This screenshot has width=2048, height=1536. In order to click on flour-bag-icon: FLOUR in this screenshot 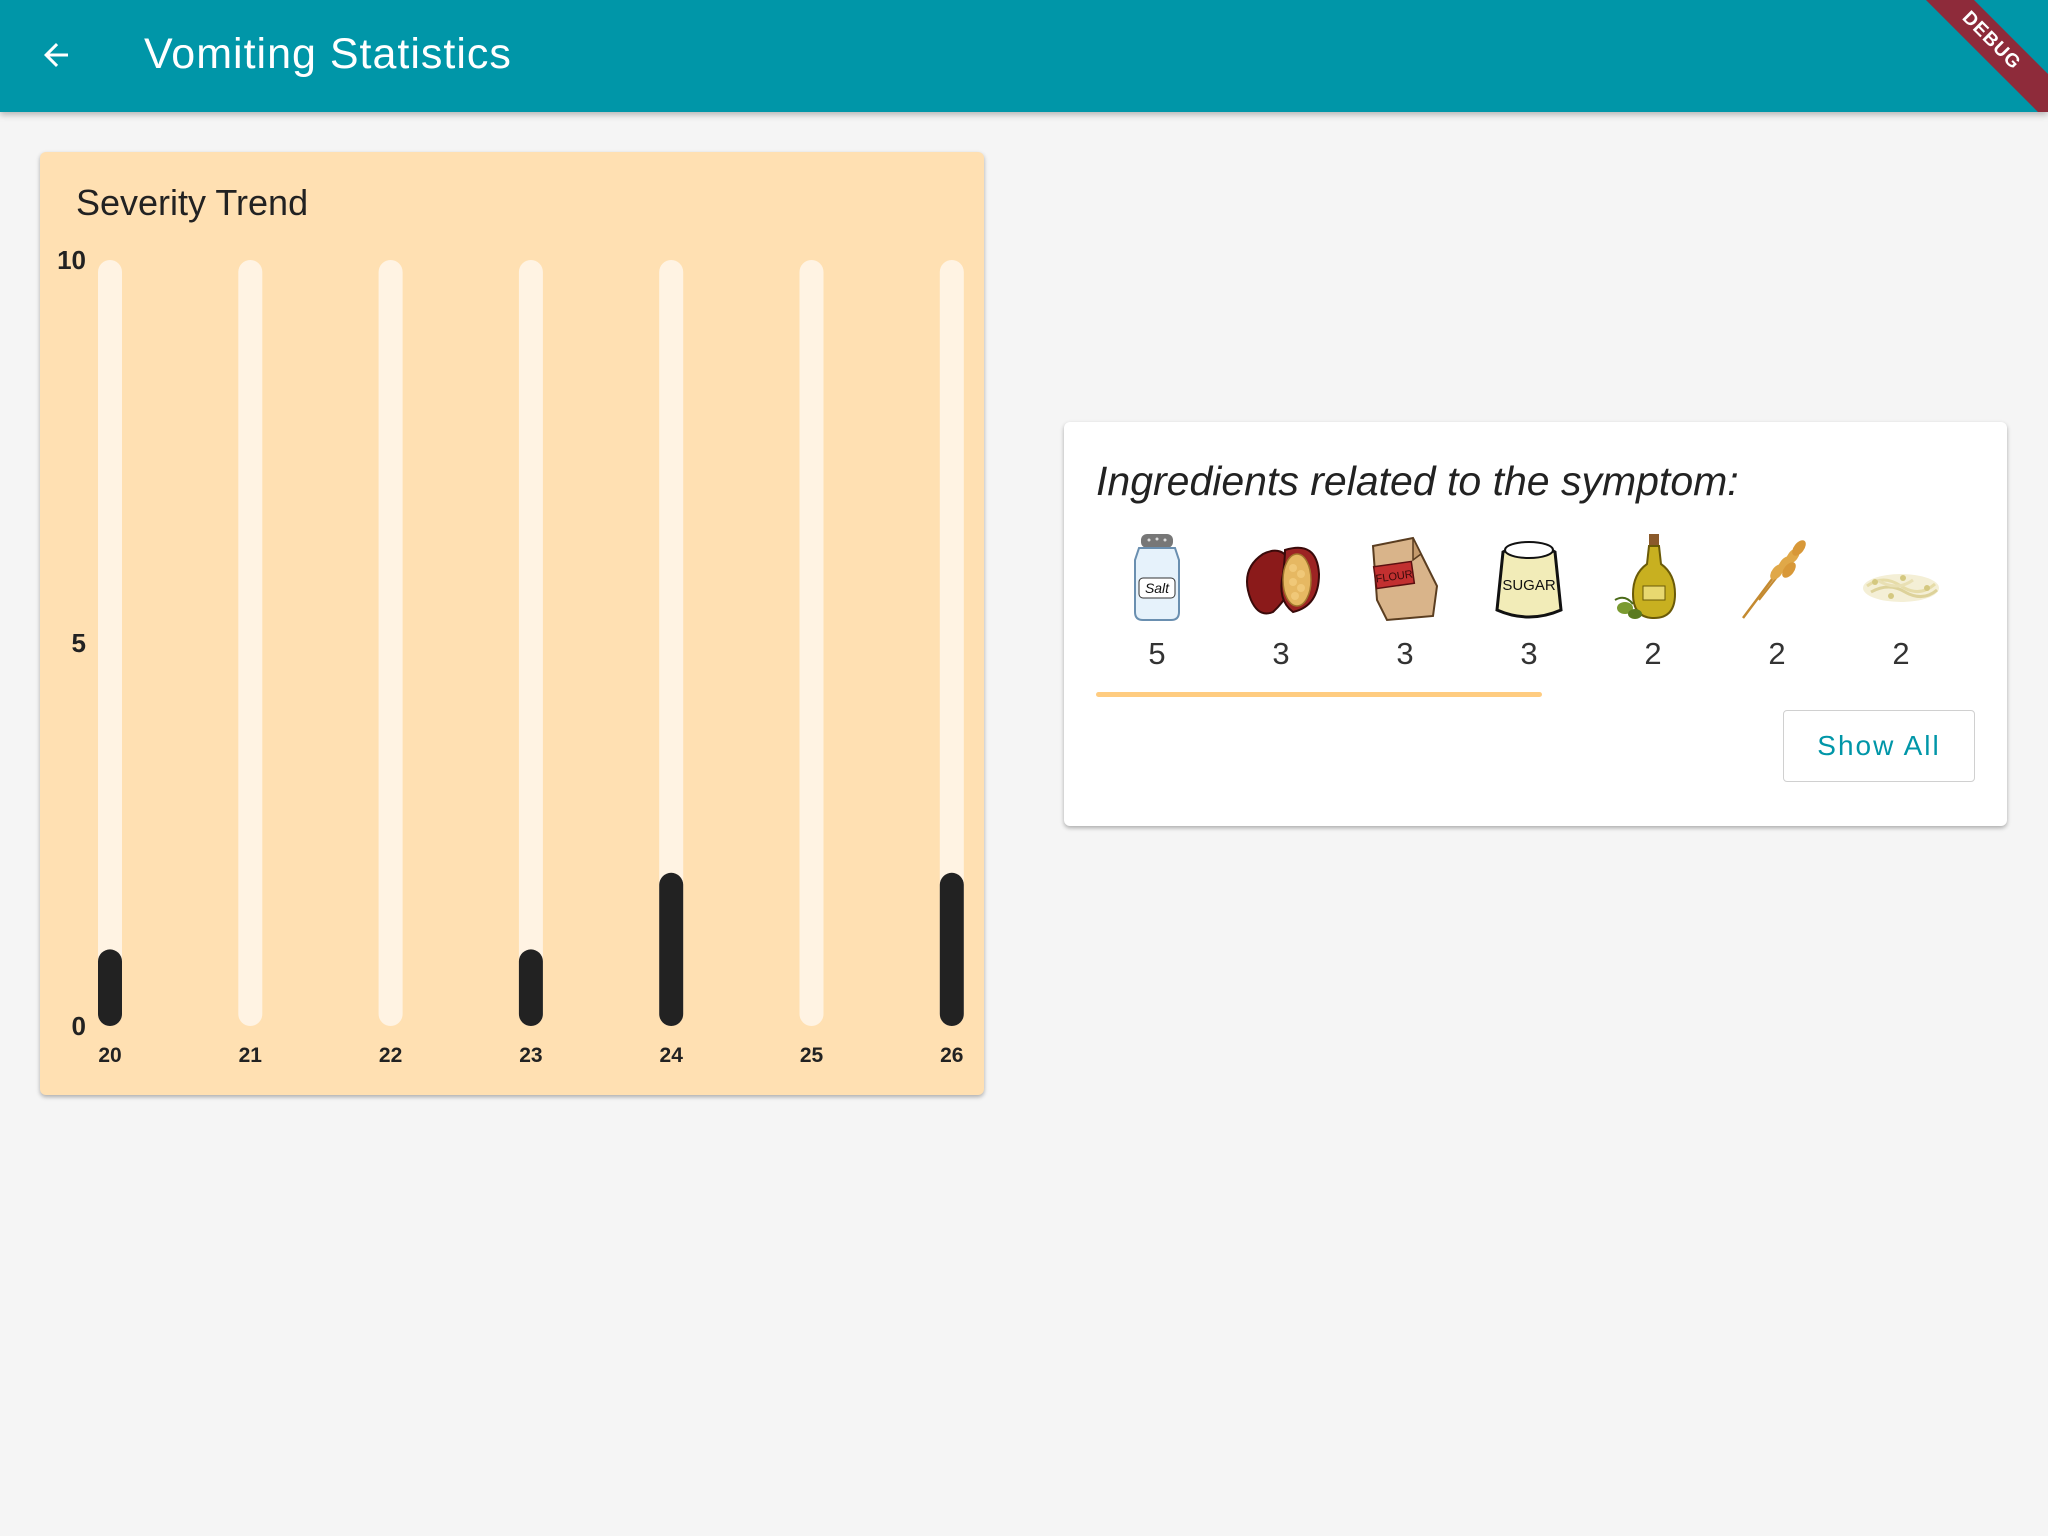, I will do `click(1405, 579)`.